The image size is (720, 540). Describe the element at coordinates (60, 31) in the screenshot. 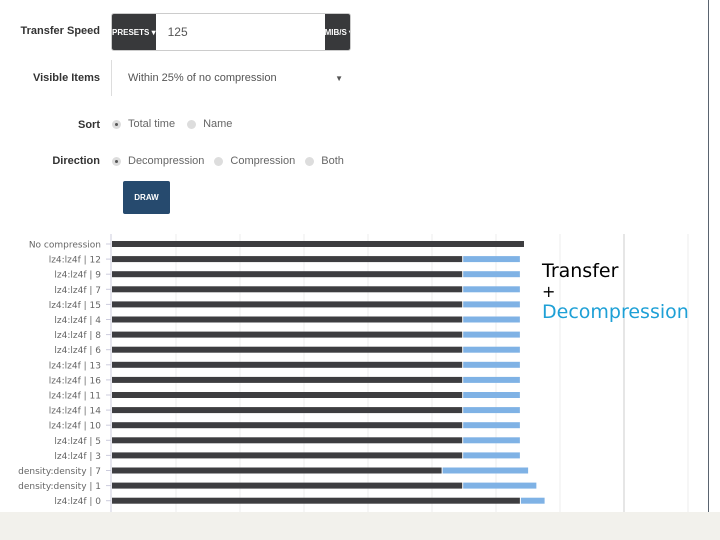

I see `transfer-speed-label: Transfer Speed` at that location.